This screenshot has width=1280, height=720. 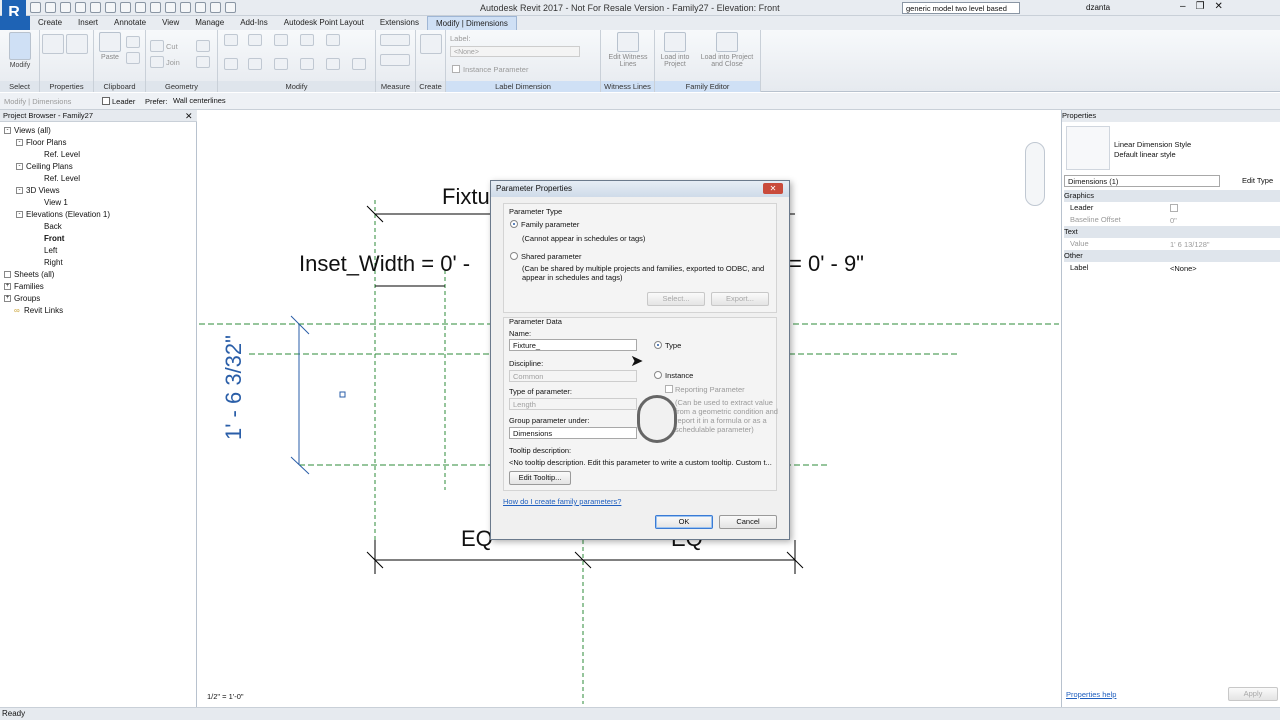 What do you see at coordinates (1253, 694) in the screenshot?
I see `apply-button: Apply` at bounding box center [1253, 694].